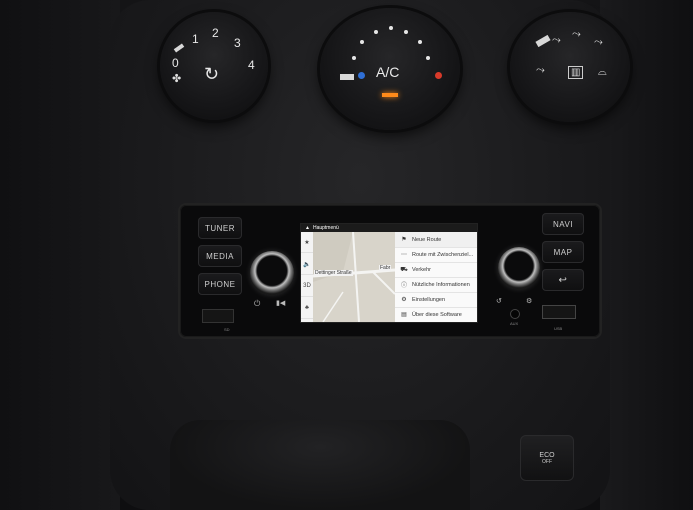  What do you see at coordinates (177, 79) in the screenshot?
I see `fan-icon: ✤` at bounding box center [177, 79].